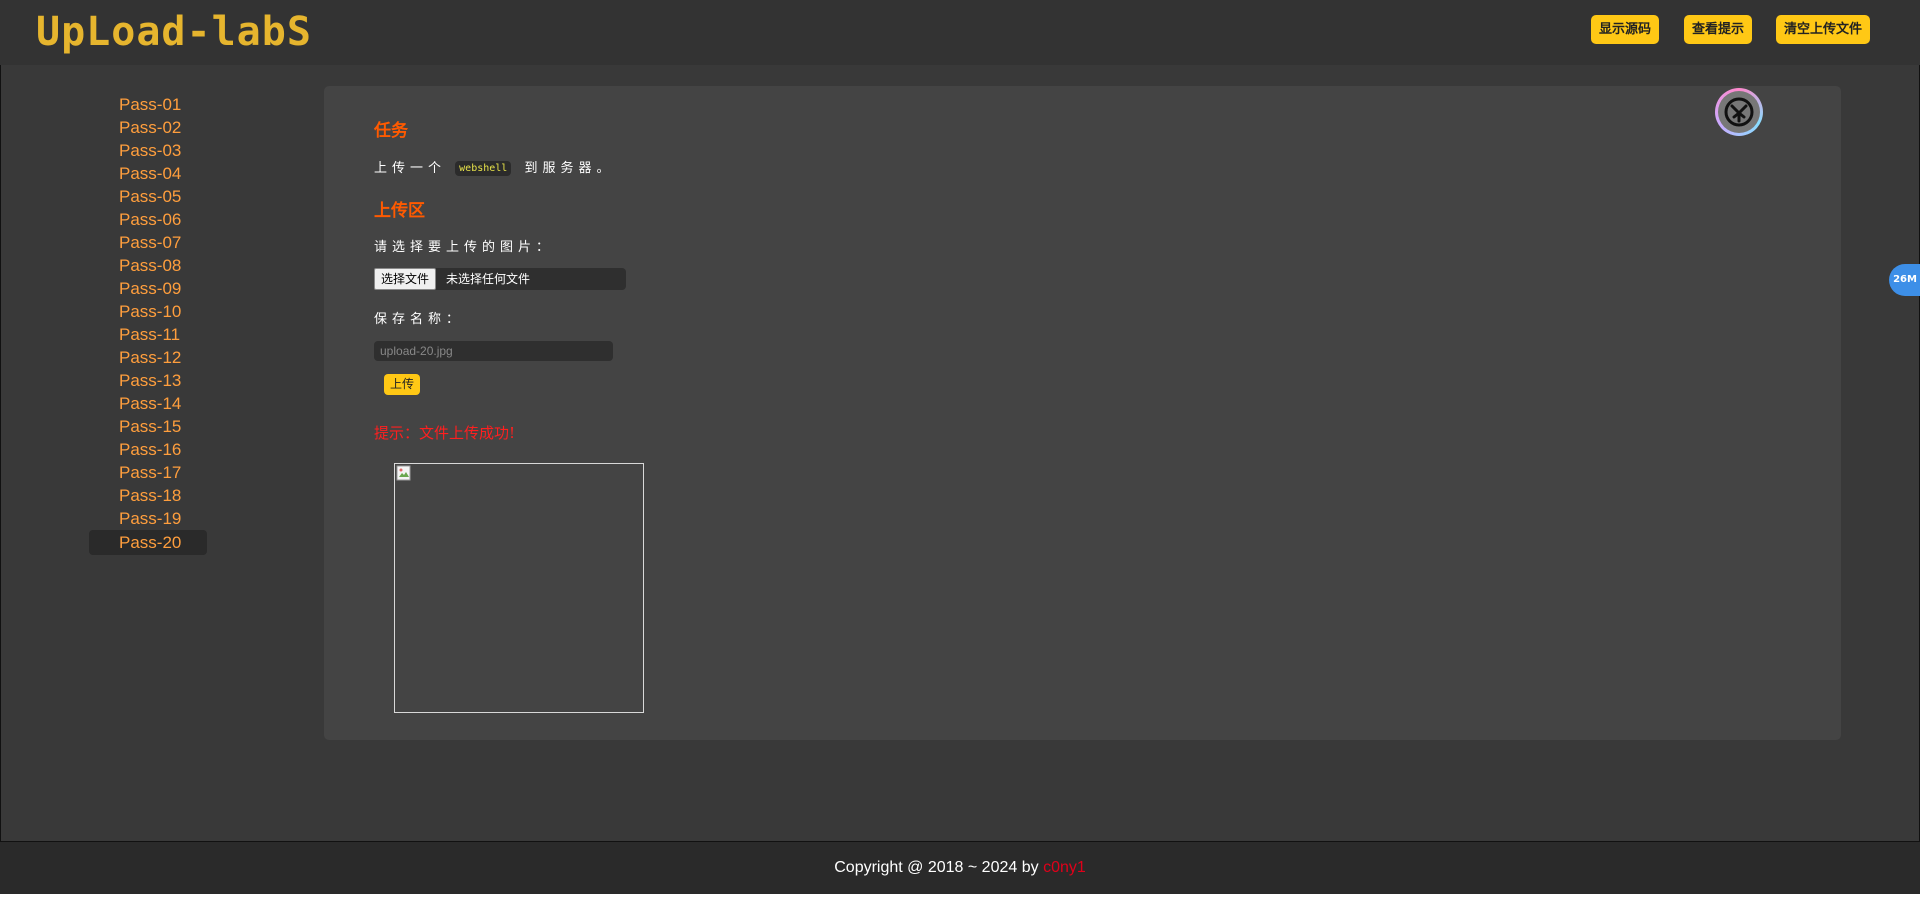  Describe the element at coordinates (402, 384) in the screenshot. I see `upload-button: 上传` at that location.